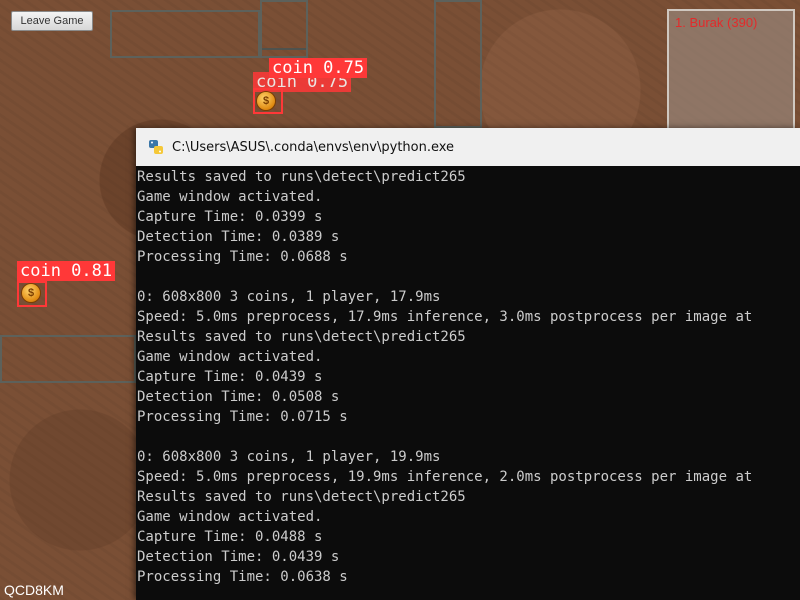  Describe the element at coordinates (318, 68) in the screenshot. I see `detection-label: coin 0.75` at that location.